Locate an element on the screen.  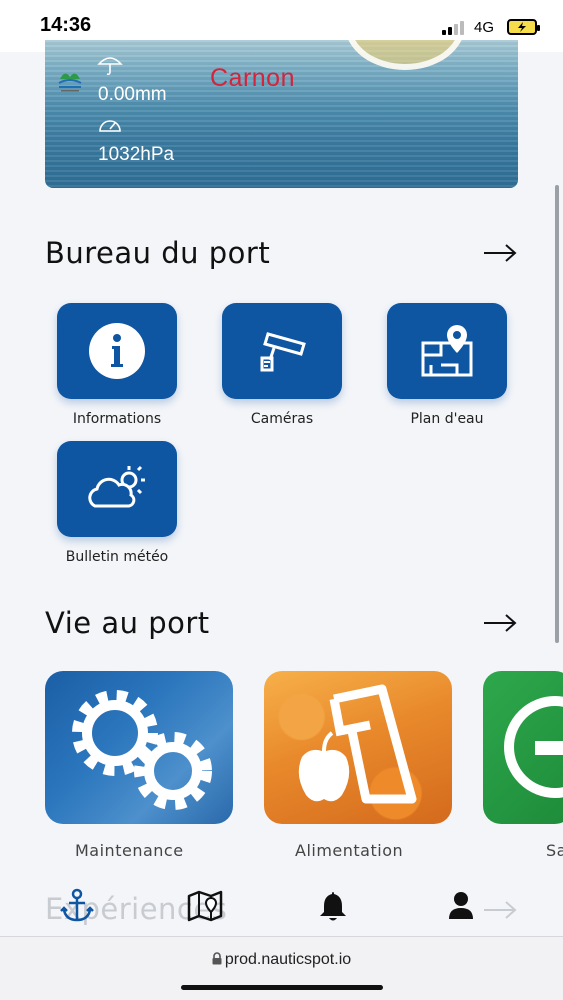
port-name: Carnon is located at coordinates (252, 78).